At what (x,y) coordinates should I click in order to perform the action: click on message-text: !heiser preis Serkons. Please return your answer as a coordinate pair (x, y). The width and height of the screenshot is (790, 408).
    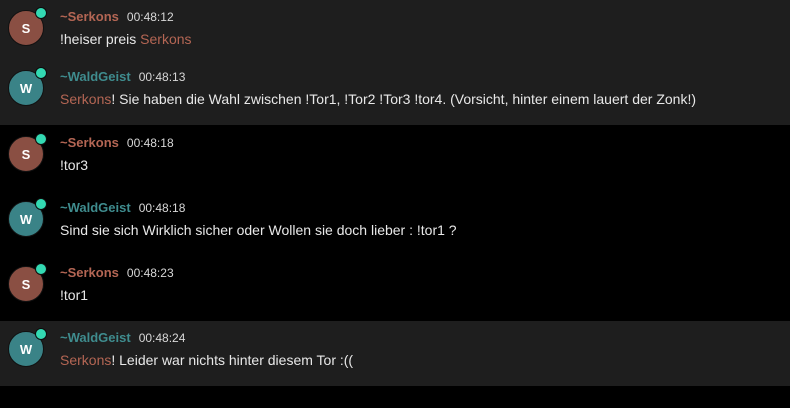
    Looking at the image, I should click on (126, 39).